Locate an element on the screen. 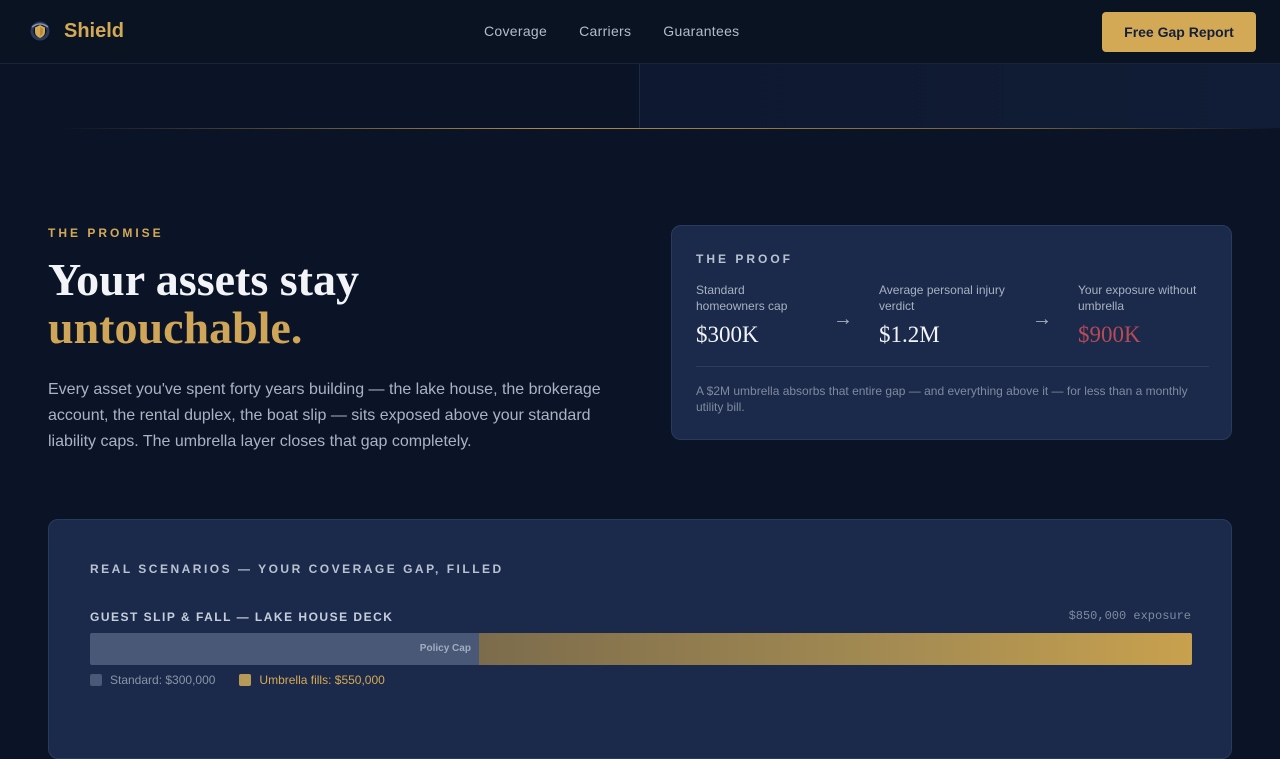 The height and width of the screenshot is (759, 1280). hero-section-remnant is located at coordinates (640, 97).